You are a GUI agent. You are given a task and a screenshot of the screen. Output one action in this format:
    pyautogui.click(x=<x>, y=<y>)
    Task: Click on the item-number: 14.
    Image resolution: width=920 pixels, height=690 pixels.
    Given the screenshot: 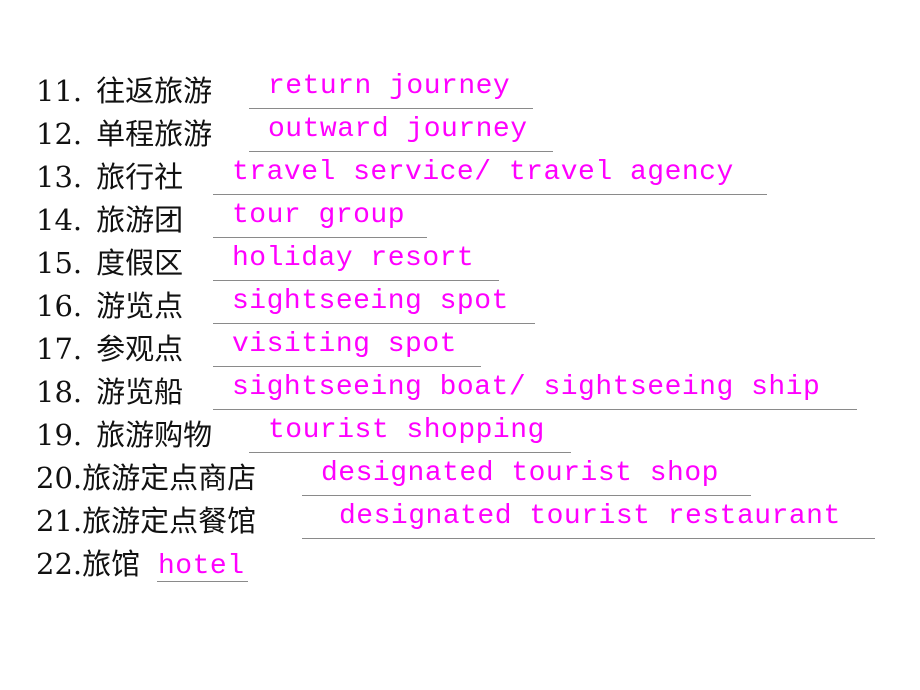 What is the action you would take?
    pyautogui.click(x=59, y=220)
    